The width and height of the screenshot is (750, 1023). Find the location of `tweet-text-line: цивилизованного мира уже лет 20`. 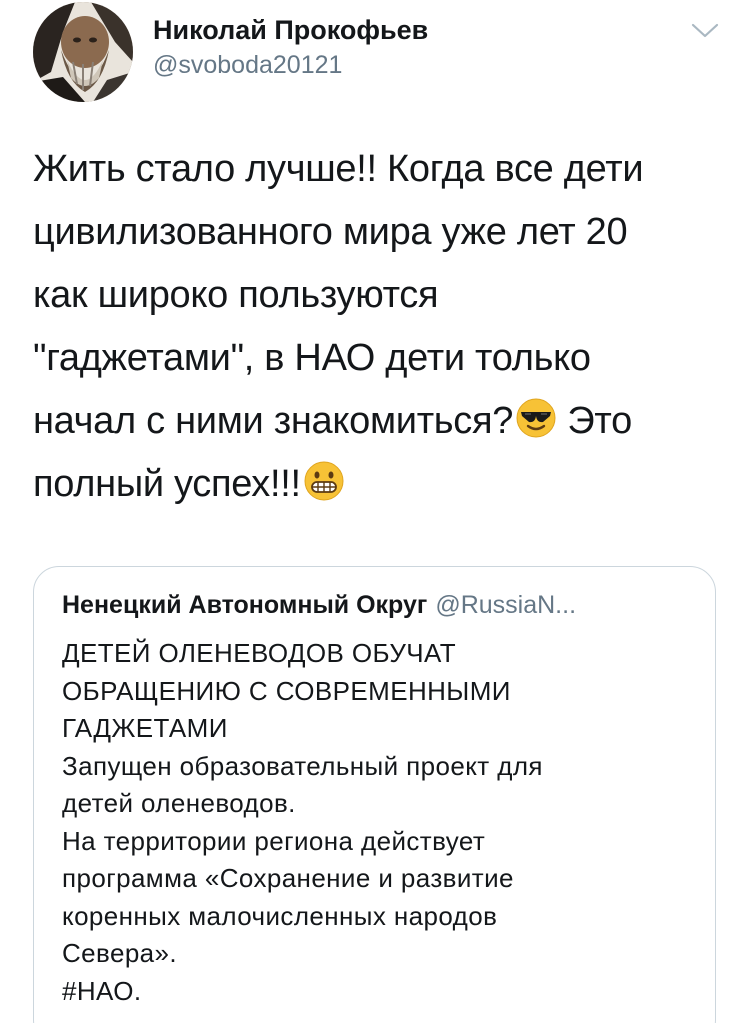

tweet-text-line: цивилизованного мира уже лет 20 is located at coordinates (330, 232).